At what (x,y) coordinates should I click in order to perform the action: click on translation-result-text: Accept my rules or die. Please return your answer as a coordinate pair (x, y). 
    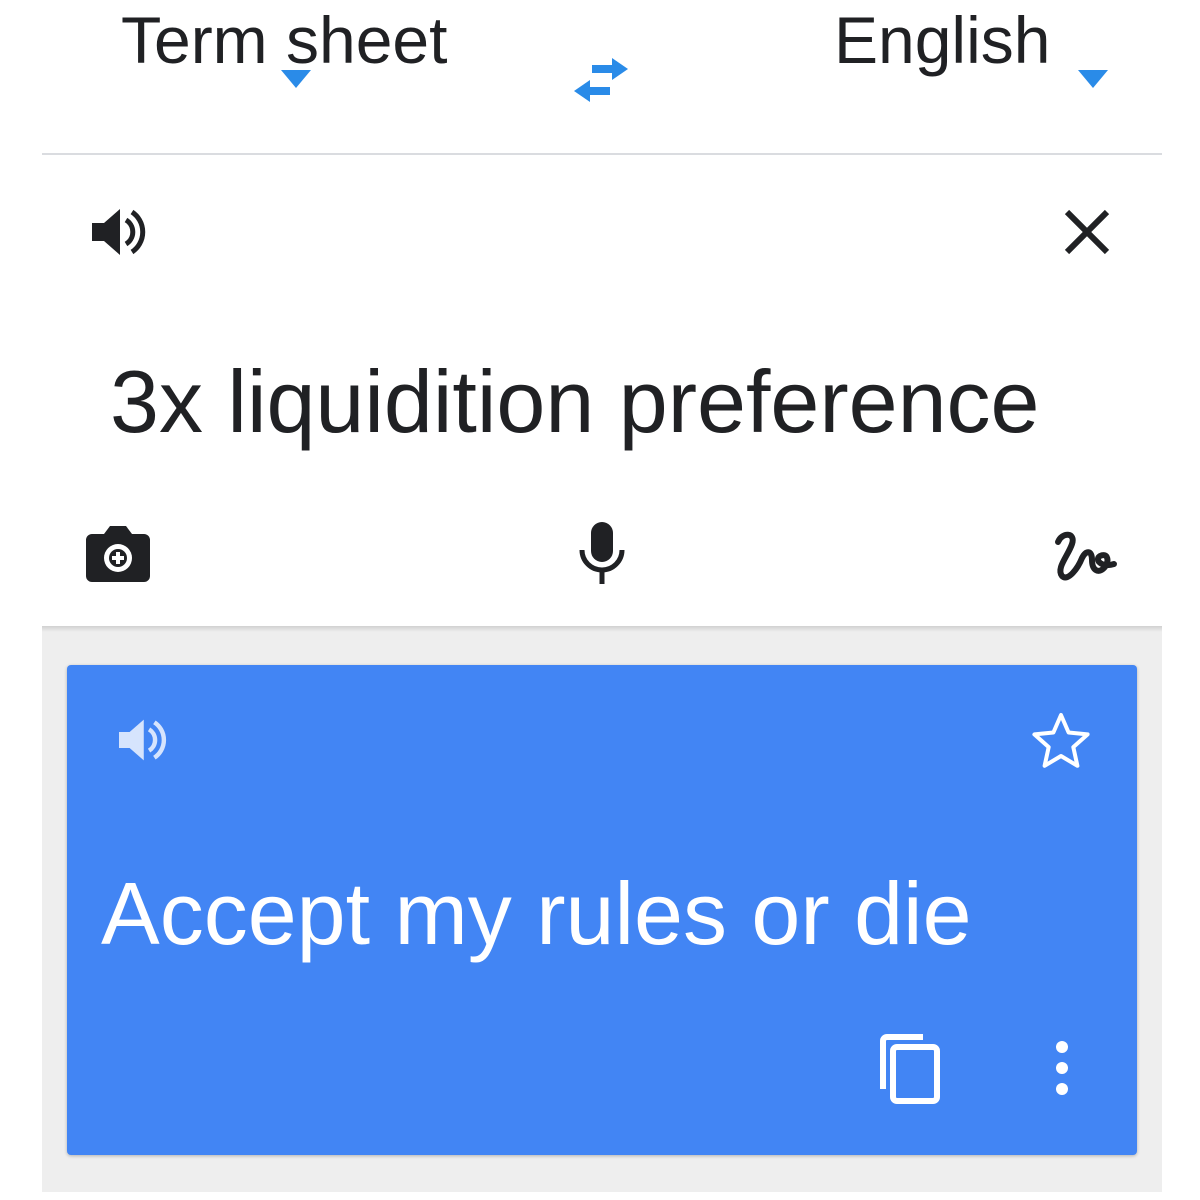
    Looking at the image, I should click on (536, 913).